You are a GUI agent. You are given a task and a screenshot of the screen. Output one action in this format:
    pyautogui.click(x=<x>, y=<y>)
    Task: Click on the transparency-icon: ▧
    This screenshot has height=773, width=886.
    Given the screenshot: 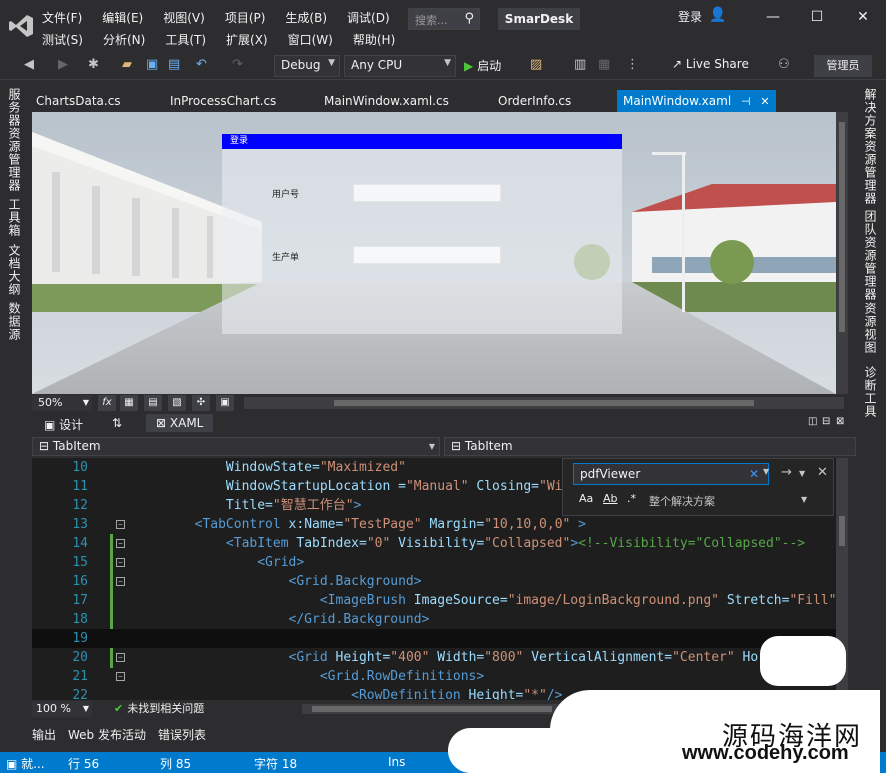 What is the action you would take?
    pyautogui.click(x=177, y=403)
    